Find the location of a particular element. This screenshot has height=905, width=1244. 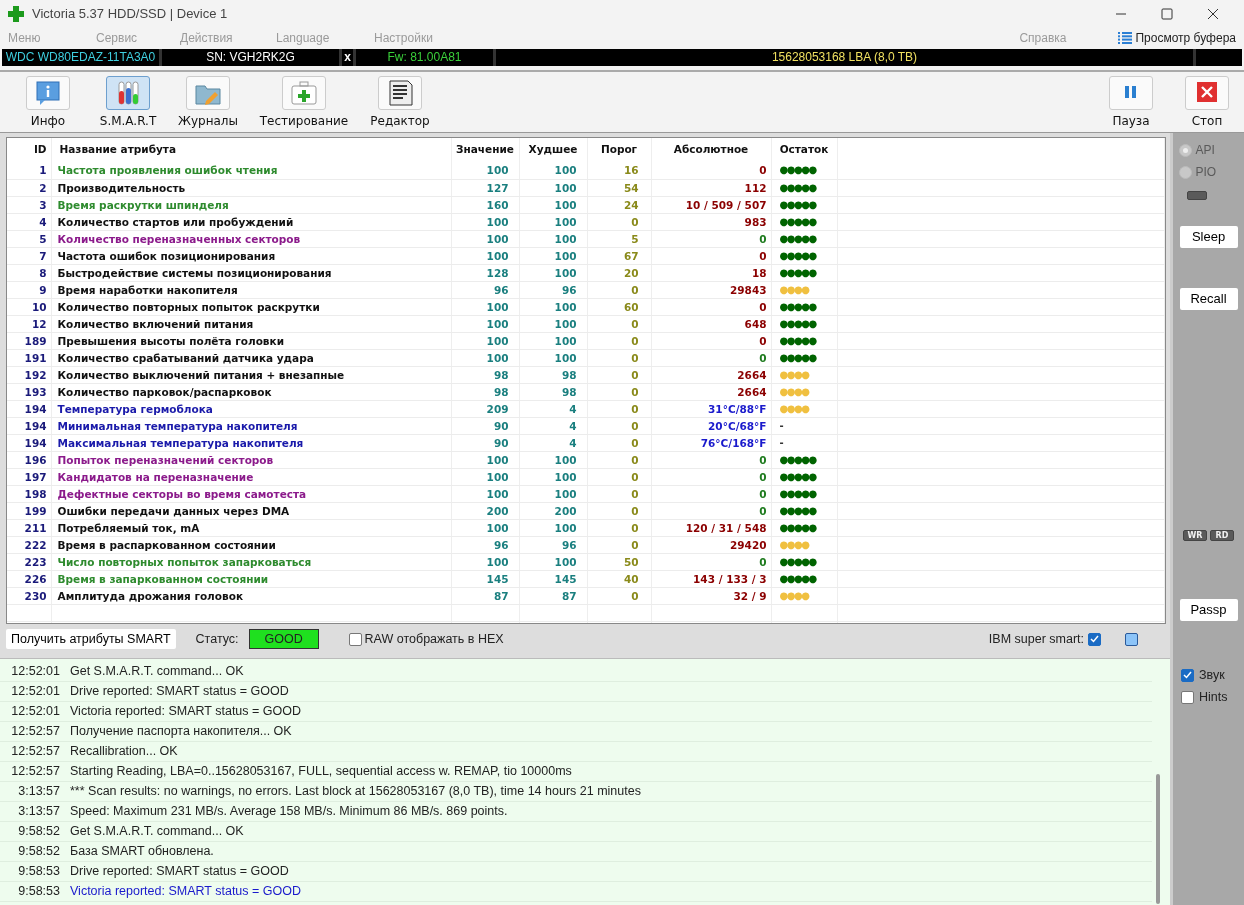

column-header: Название атрибута is located at coordinates (251, 150).